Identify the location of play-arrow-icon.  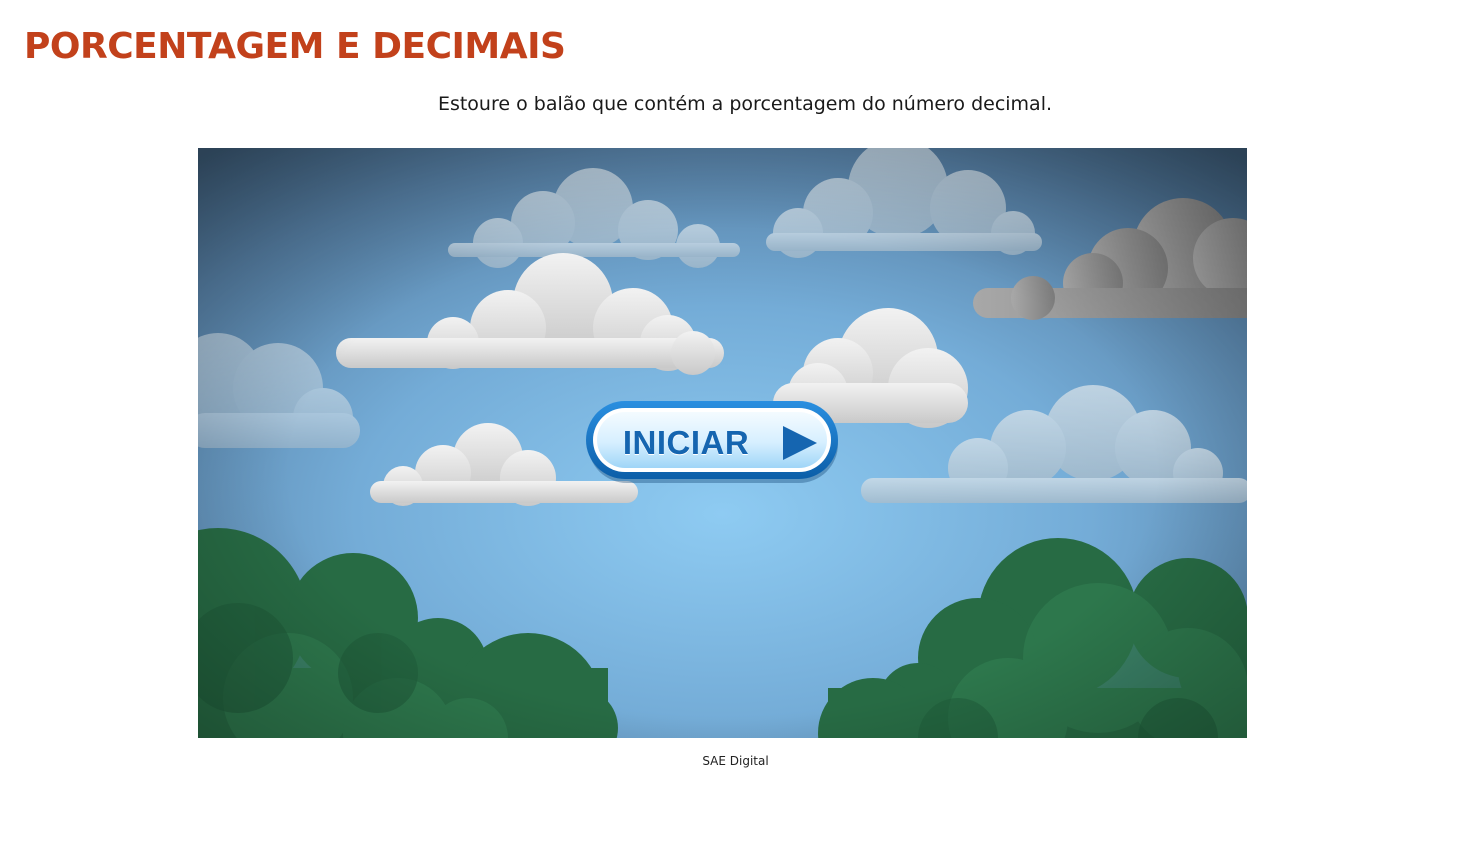
(800, 443).